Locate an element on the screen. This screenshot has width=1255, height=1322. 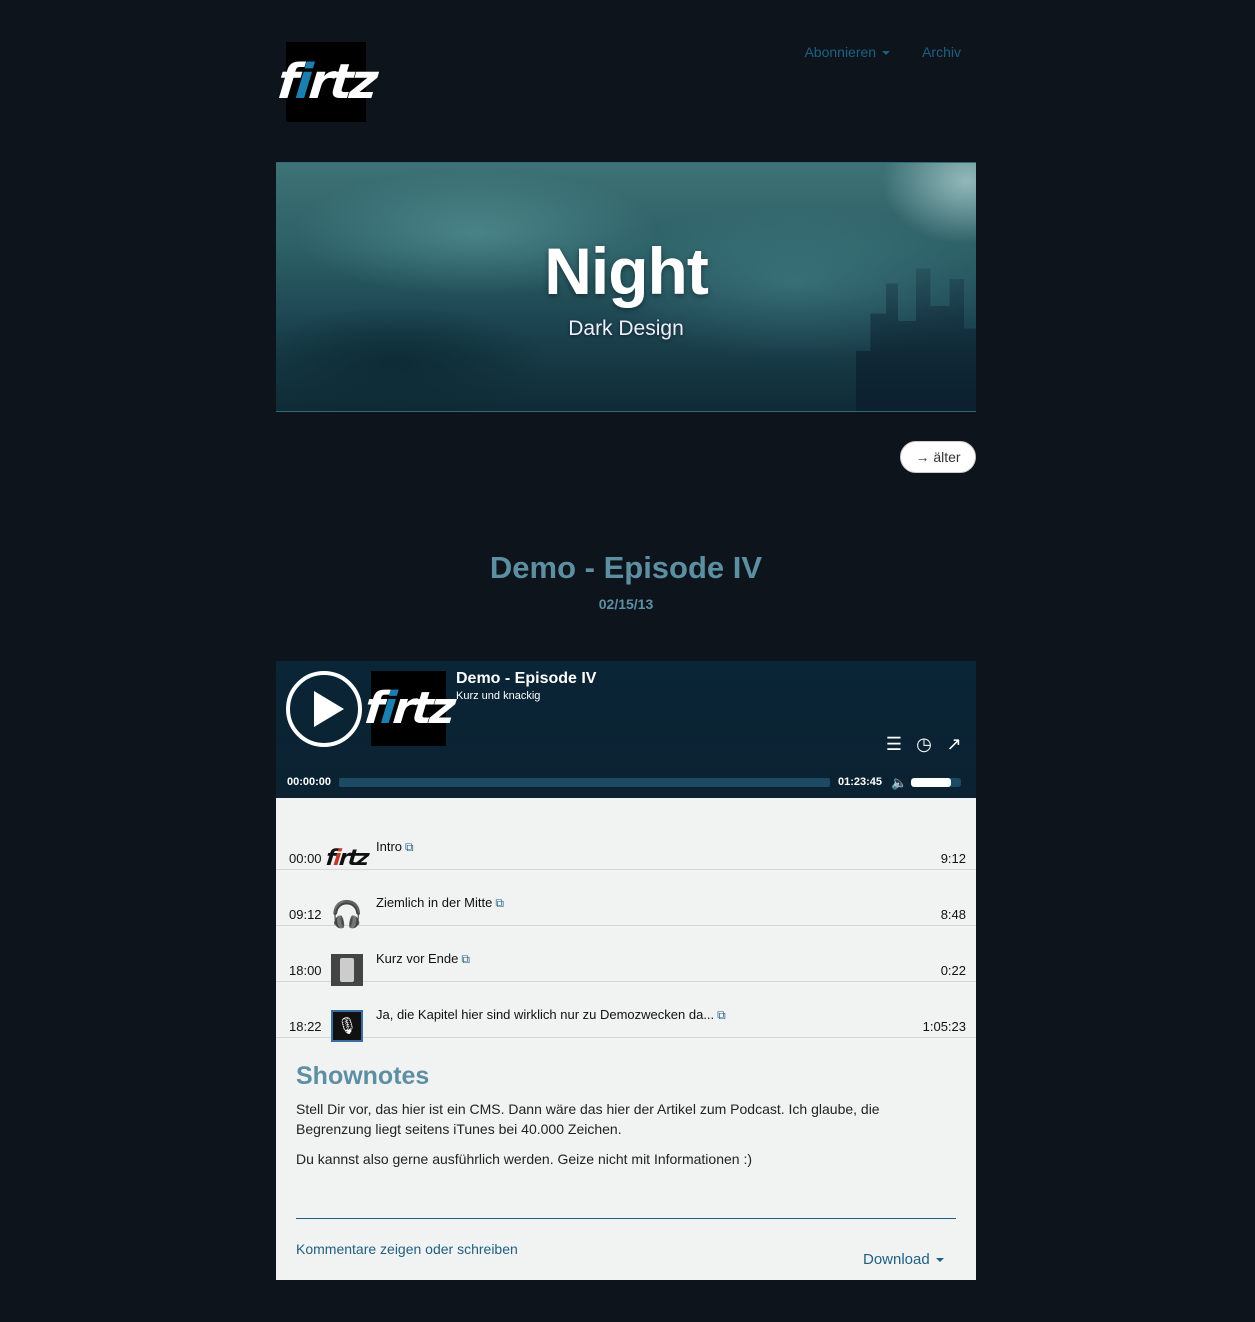
play-button is located at coordinates (324, 709).